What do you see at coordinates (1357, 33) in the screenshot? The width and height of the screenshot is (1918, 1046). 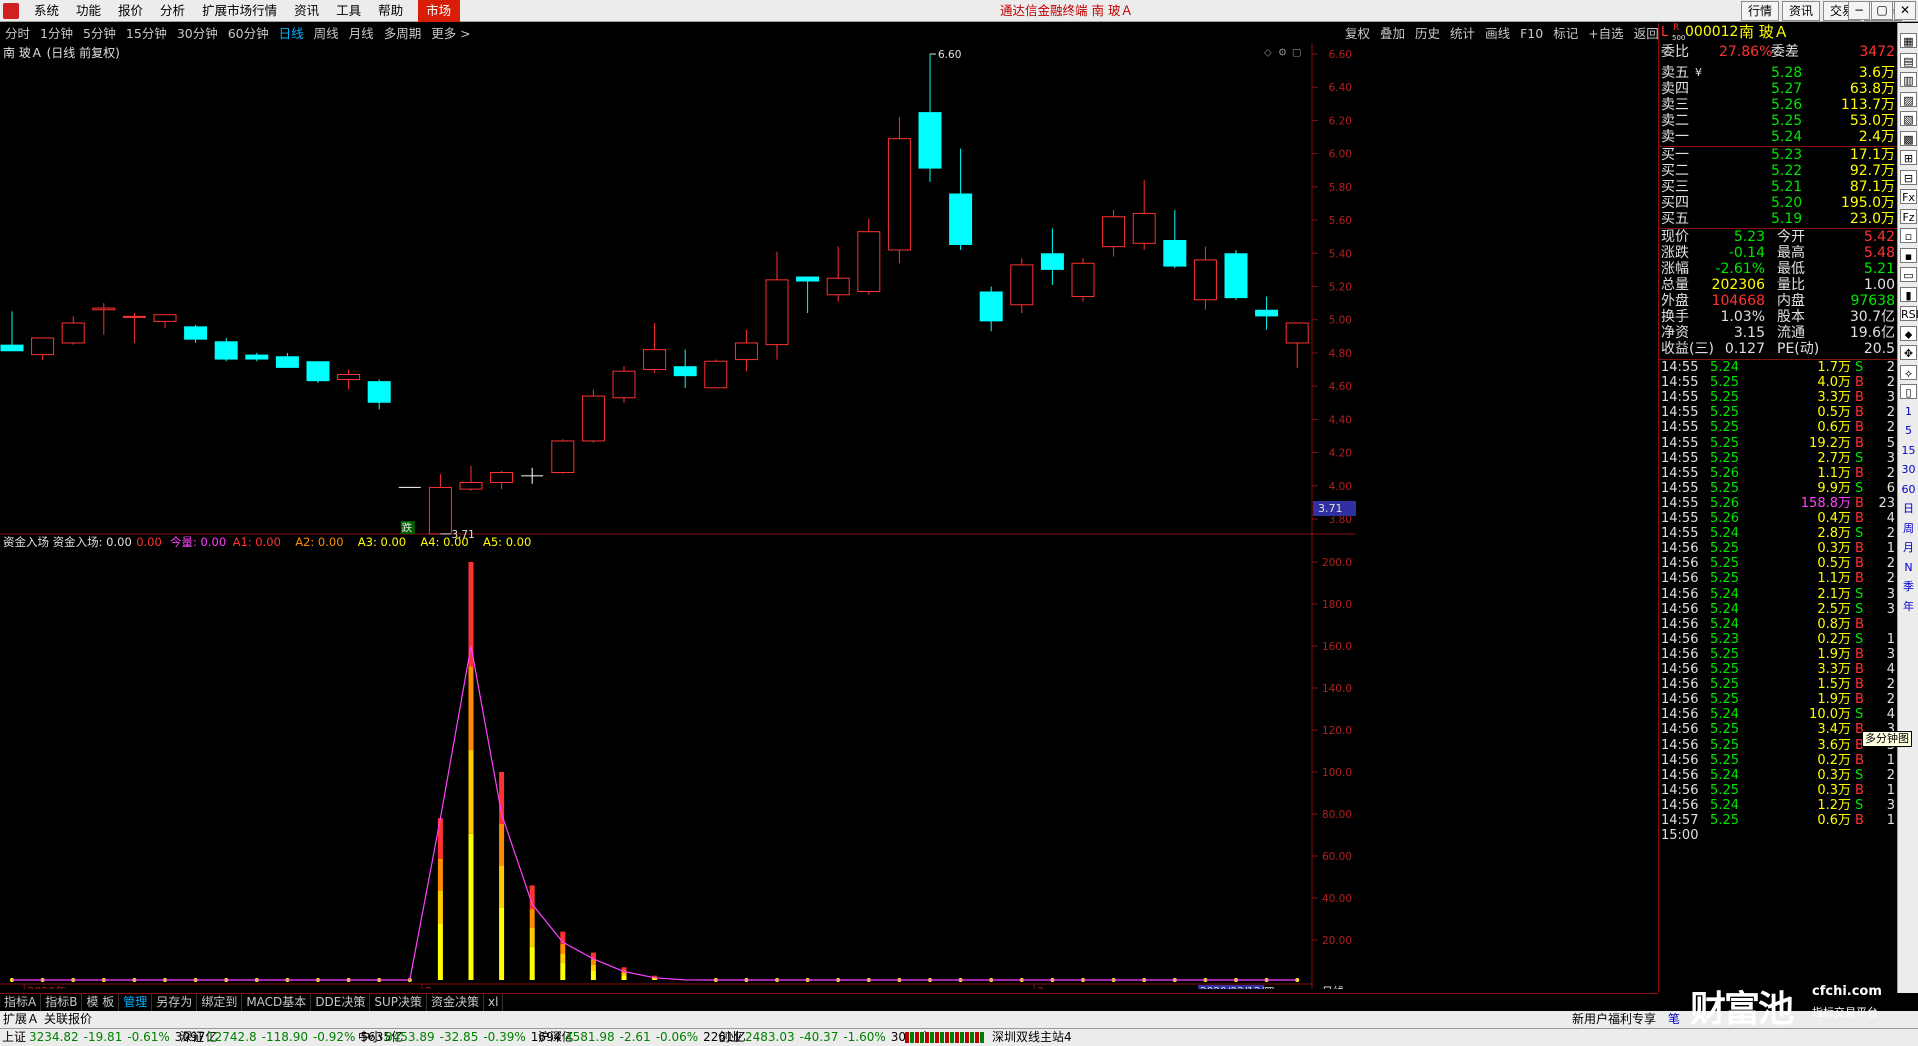 I see `chart-tool-0: 复权` at bounding box center [1357, 33].